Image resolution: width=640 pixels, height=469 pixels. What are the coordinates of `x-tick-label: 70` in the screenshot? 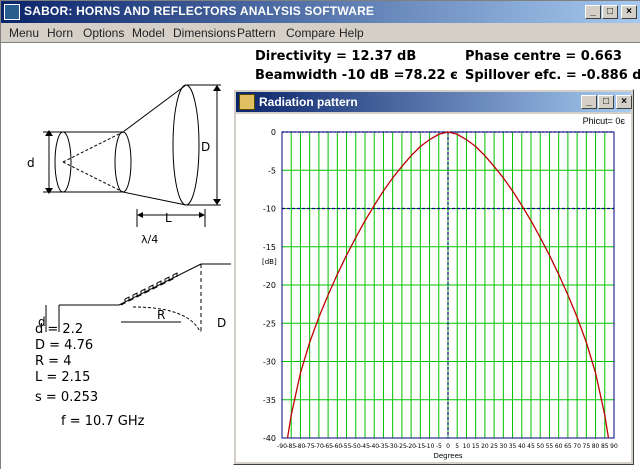 It's located at (577, 446).